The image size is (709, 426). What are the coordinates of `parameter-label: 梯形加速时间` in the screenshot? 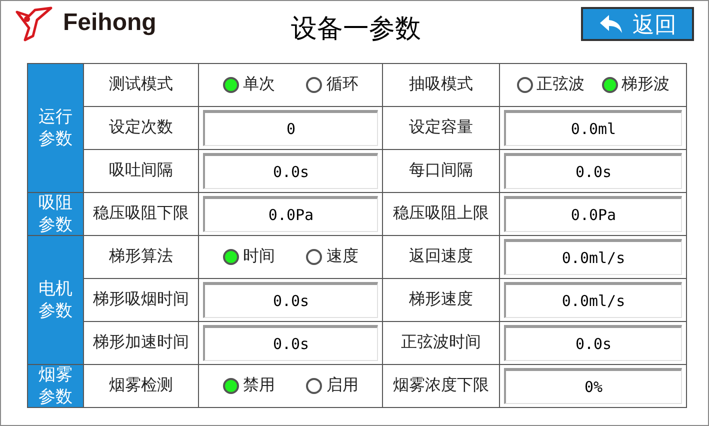 It's located at (141, 342).